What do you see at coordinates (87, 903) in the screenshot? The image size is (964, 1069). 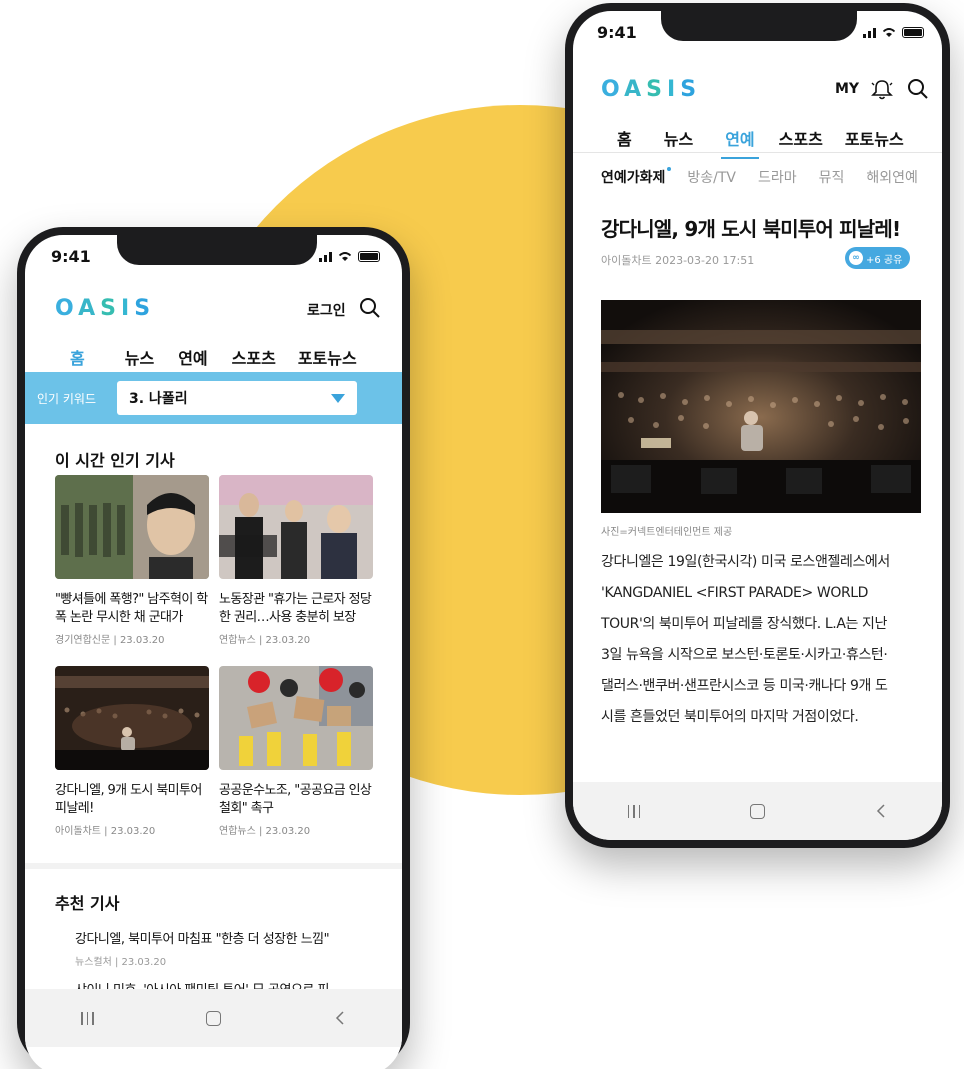 I see `recommend-section-title: 추천 기사` at bounding box center [87, 903].